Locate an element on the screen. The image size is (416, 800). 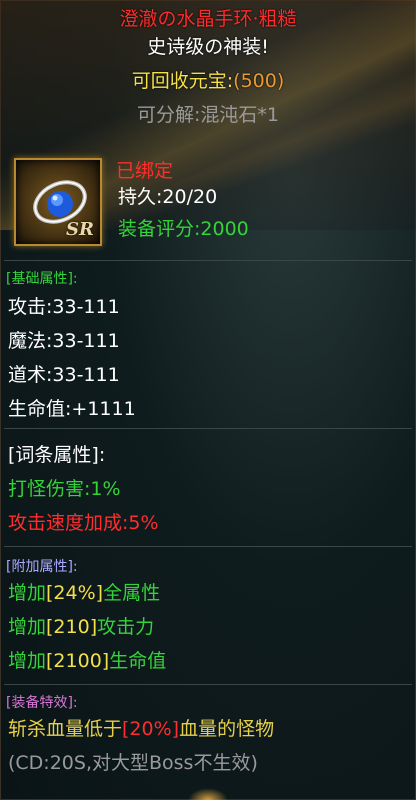
equip-score-text: 装备评分:2000 is located at coordinates (183, 229).